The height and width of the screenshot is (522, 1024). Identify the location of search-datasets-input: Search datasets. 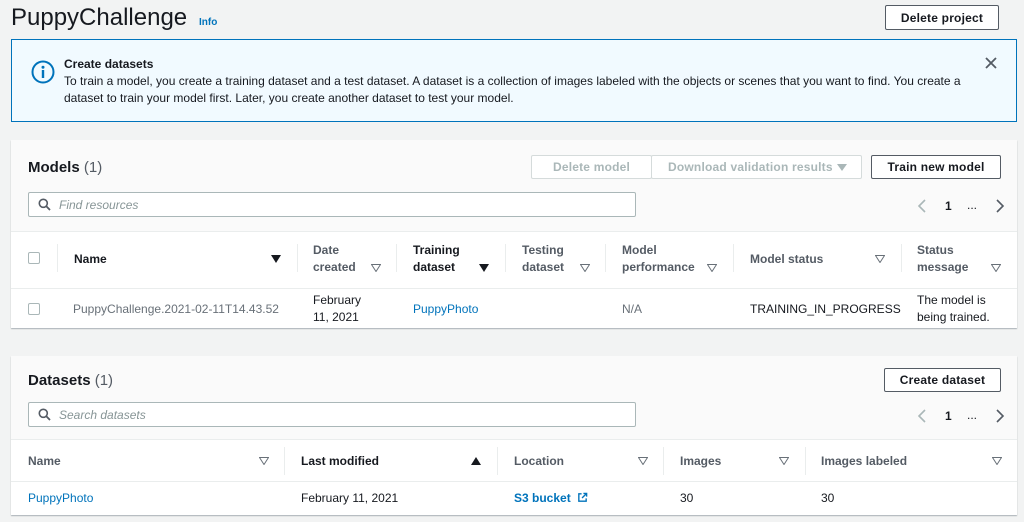
(332, 414).